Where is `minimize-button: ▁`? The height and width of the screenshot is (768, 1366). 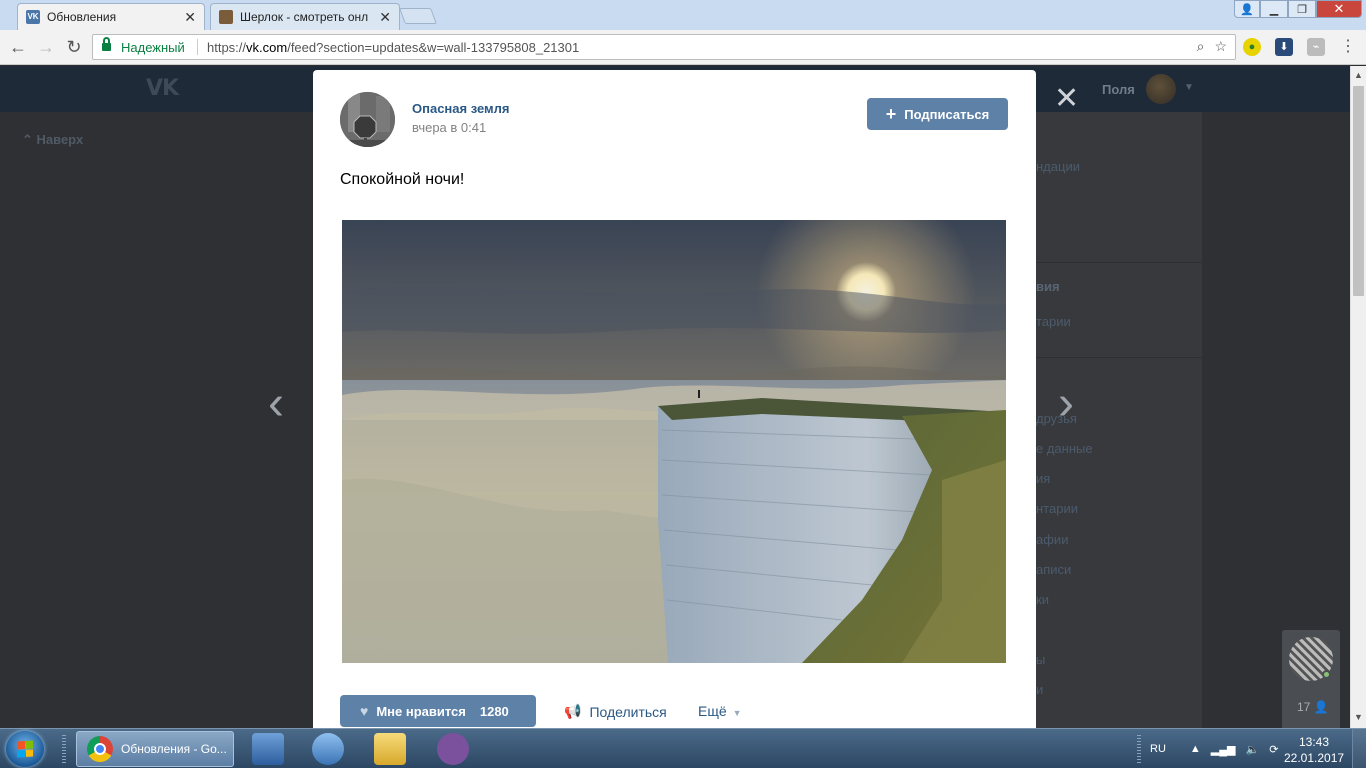 minimize-button: ▁ is located at coordinates (1274, 9).